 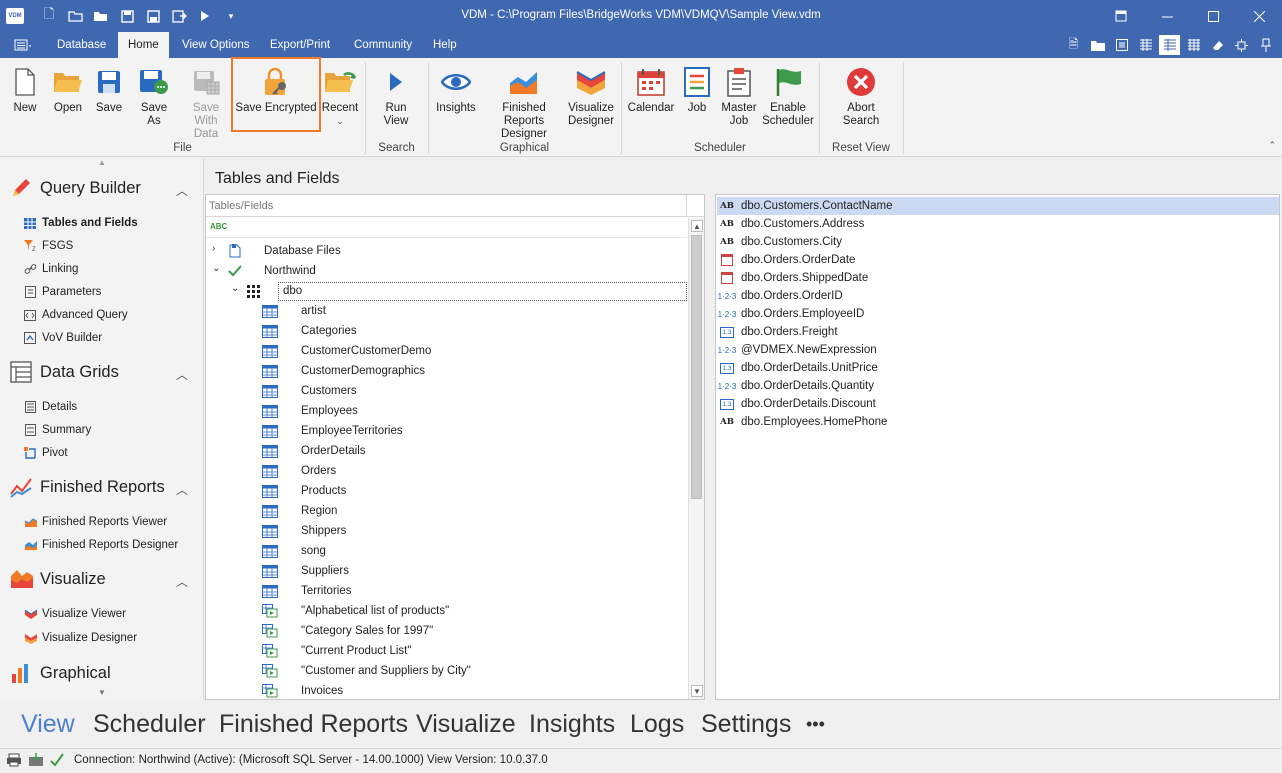 I want to click on field-row: 1.3 dbo.OrderDetails.UnitPrice, so click(x=998, y=368).